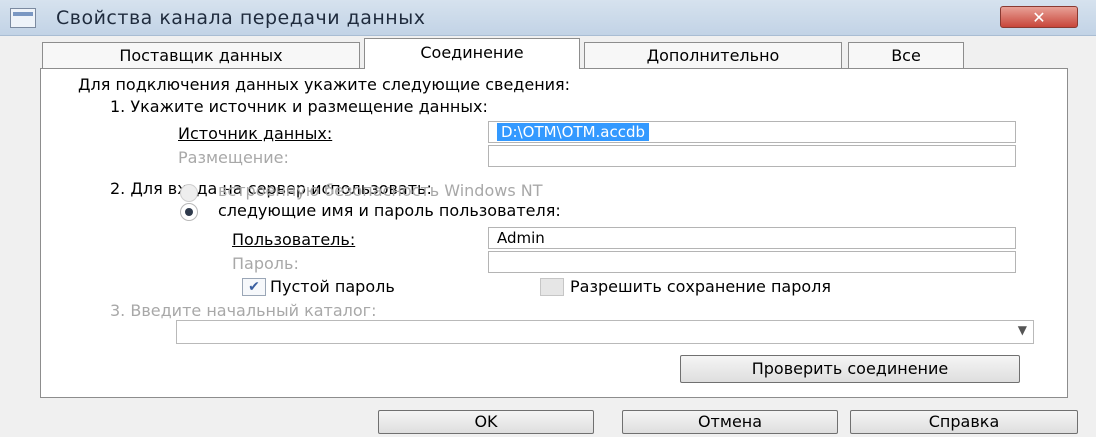  What do you see at coordinates (730, 422) in the screenshot?
I see `cancel-button: Отмена` at bounding box center [730, 422].